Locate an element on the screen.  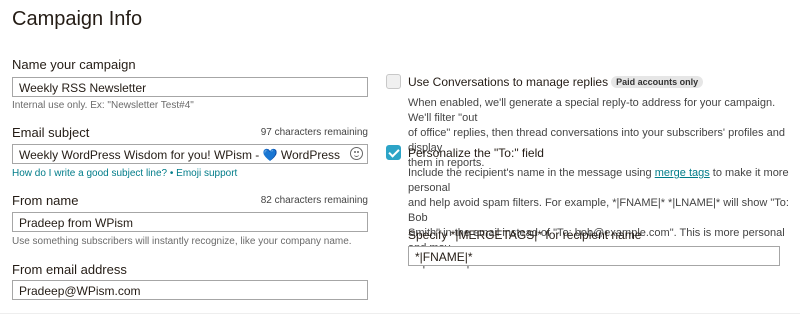
subject-text-end: WordPress is located at coordinates (309, 155).